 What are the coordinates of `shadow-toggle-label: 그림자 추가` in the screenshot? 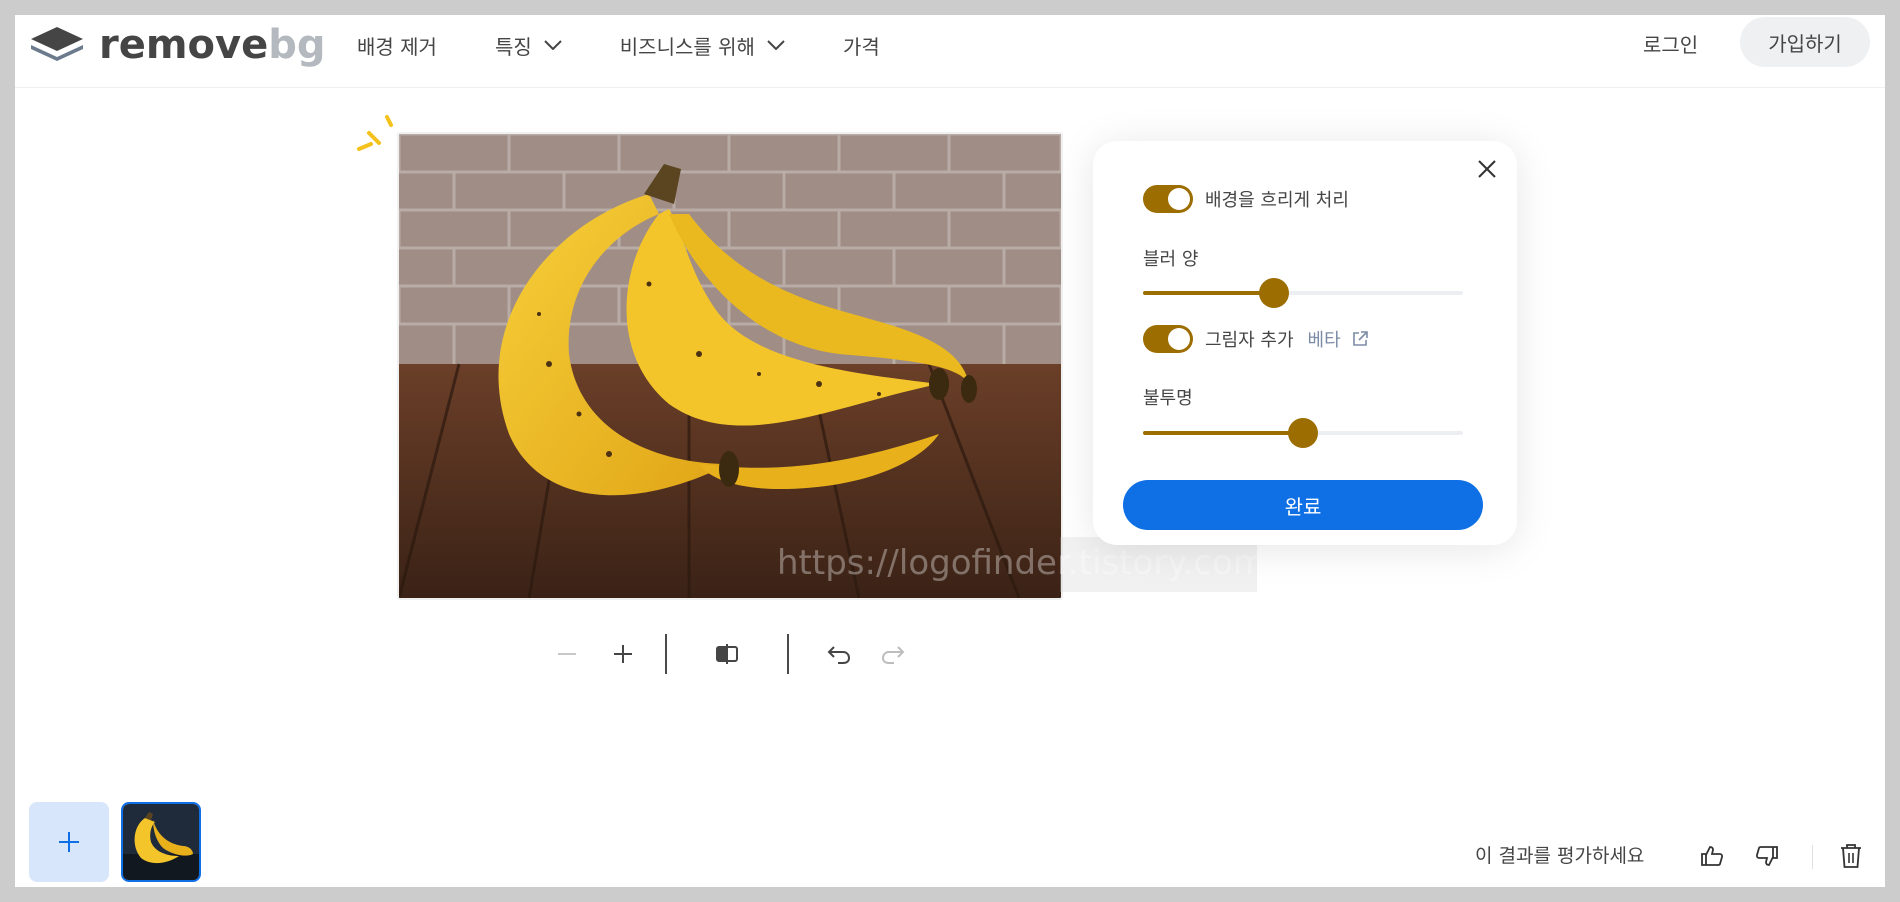 It's located at (1249, 340).